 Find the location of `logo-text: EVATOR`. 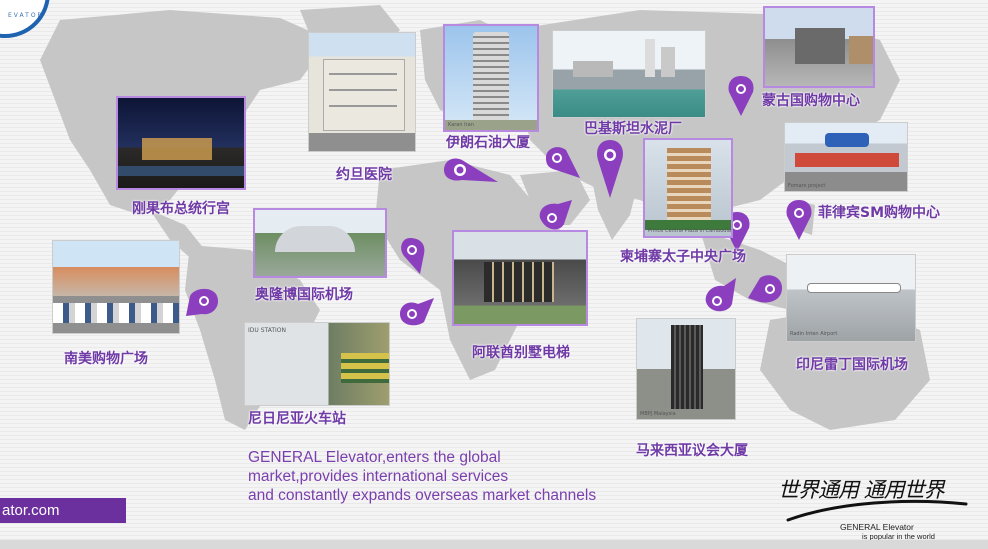

logo-text: EVATOR is located at coordinates (26, 15).